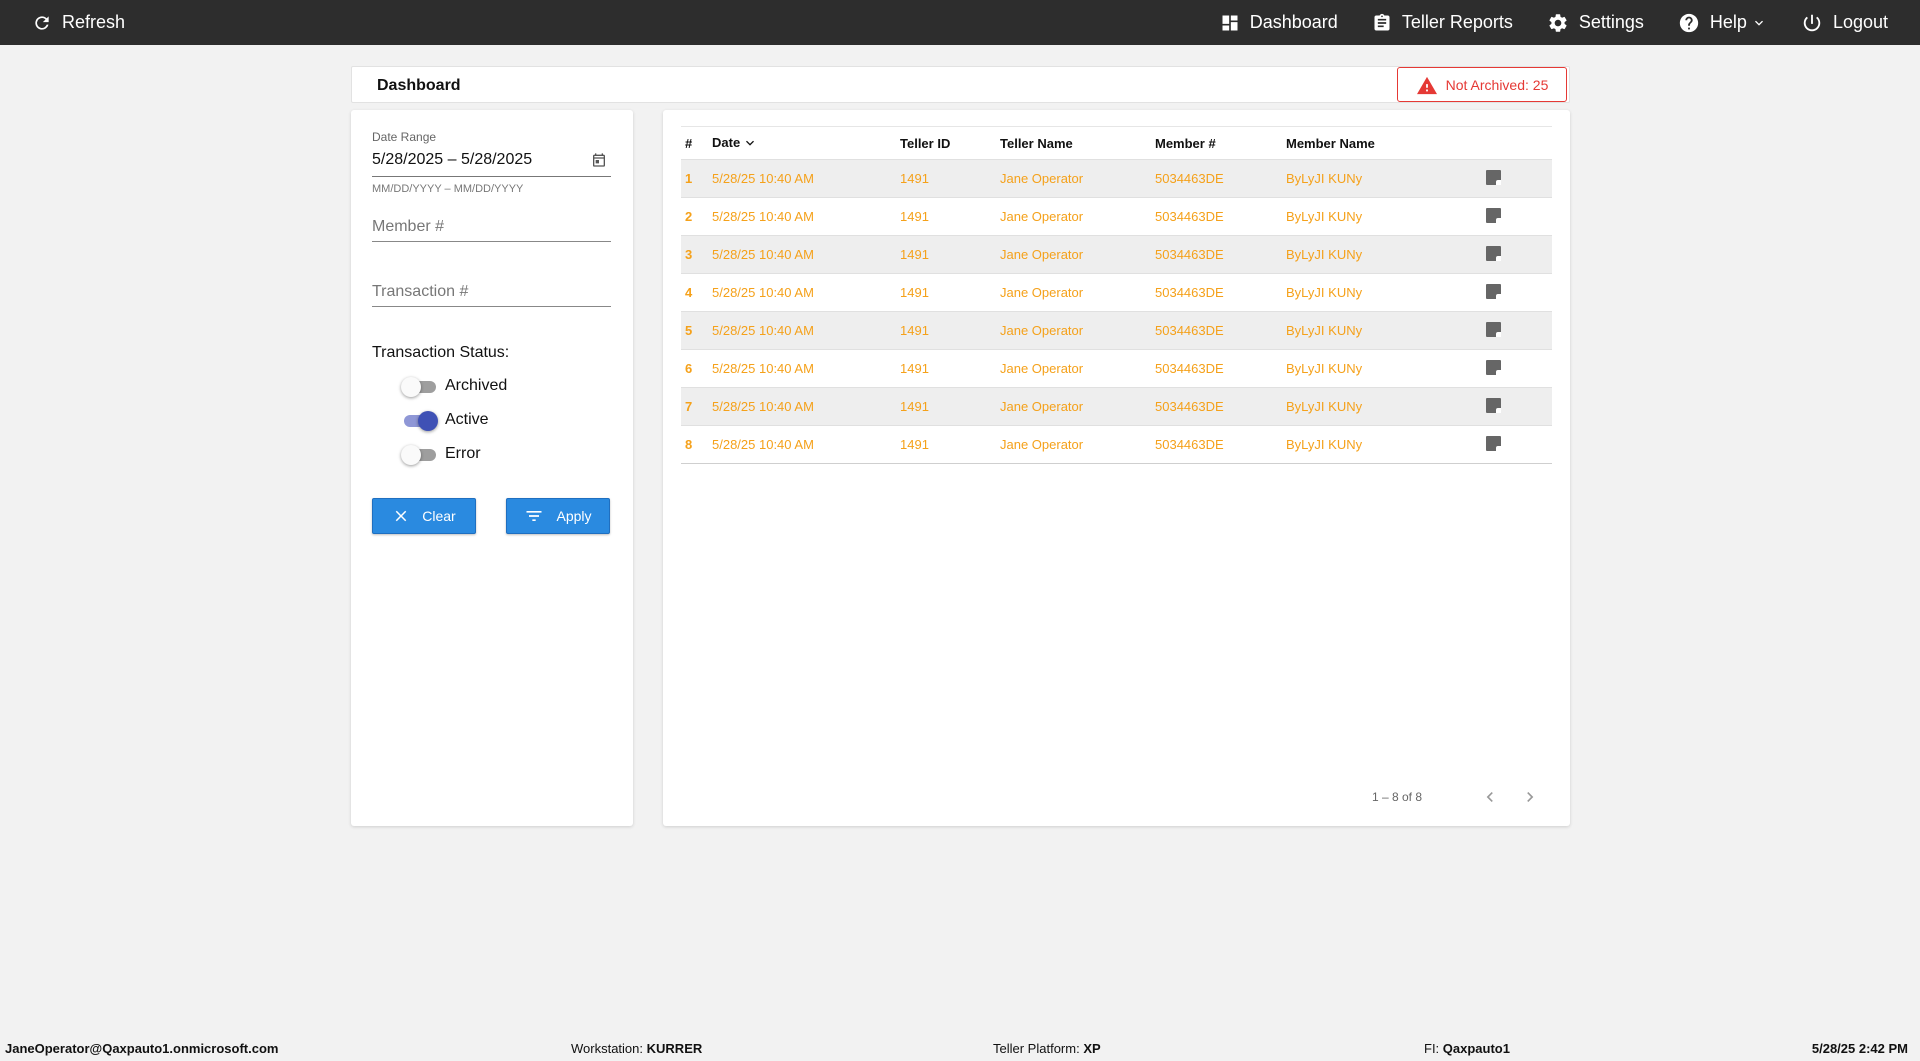 The height and width of the screenshot is (1061, 1920). Describe the element at coordinates (674, 1048) in the screenshot. I see `footer-workstation-value: KURRER` at that location.